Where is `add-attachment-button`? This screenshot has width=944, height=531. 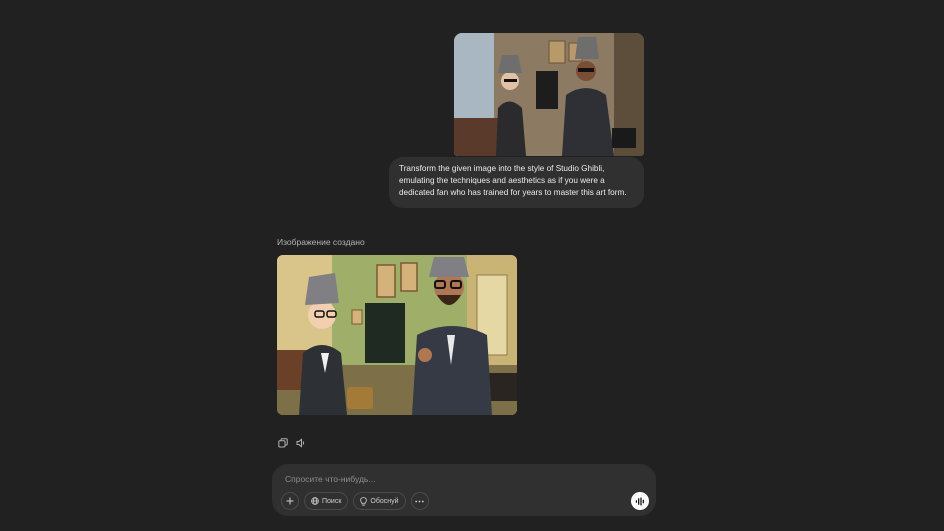
add-attachment-button is located at coordinates (290, 501).